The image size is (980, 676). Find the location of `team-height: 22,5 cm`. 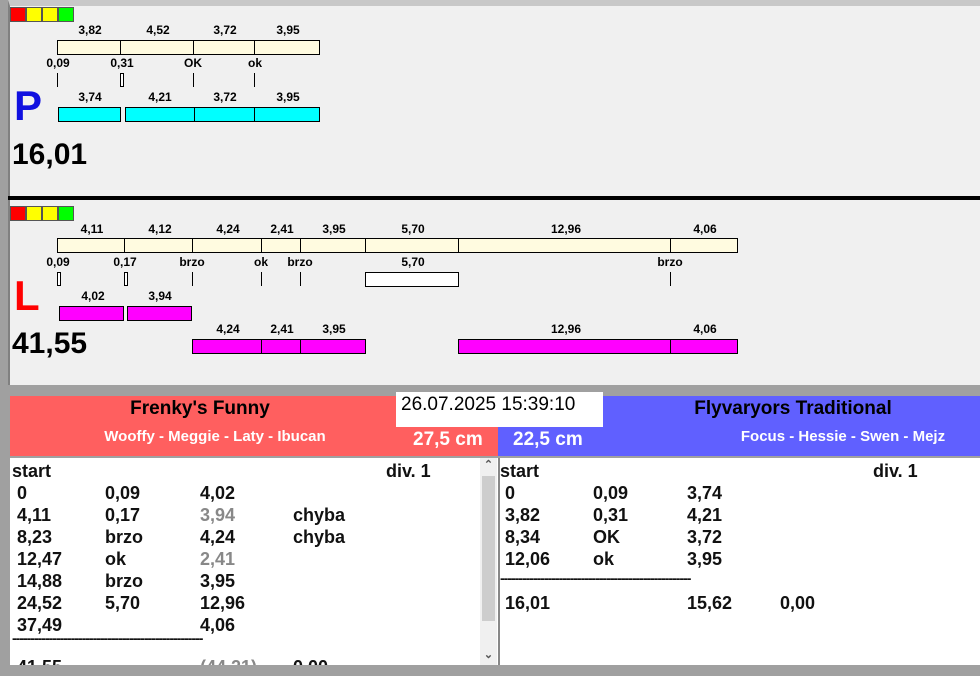

team-height: 22,5 cm is located at coordinates (548, 439).